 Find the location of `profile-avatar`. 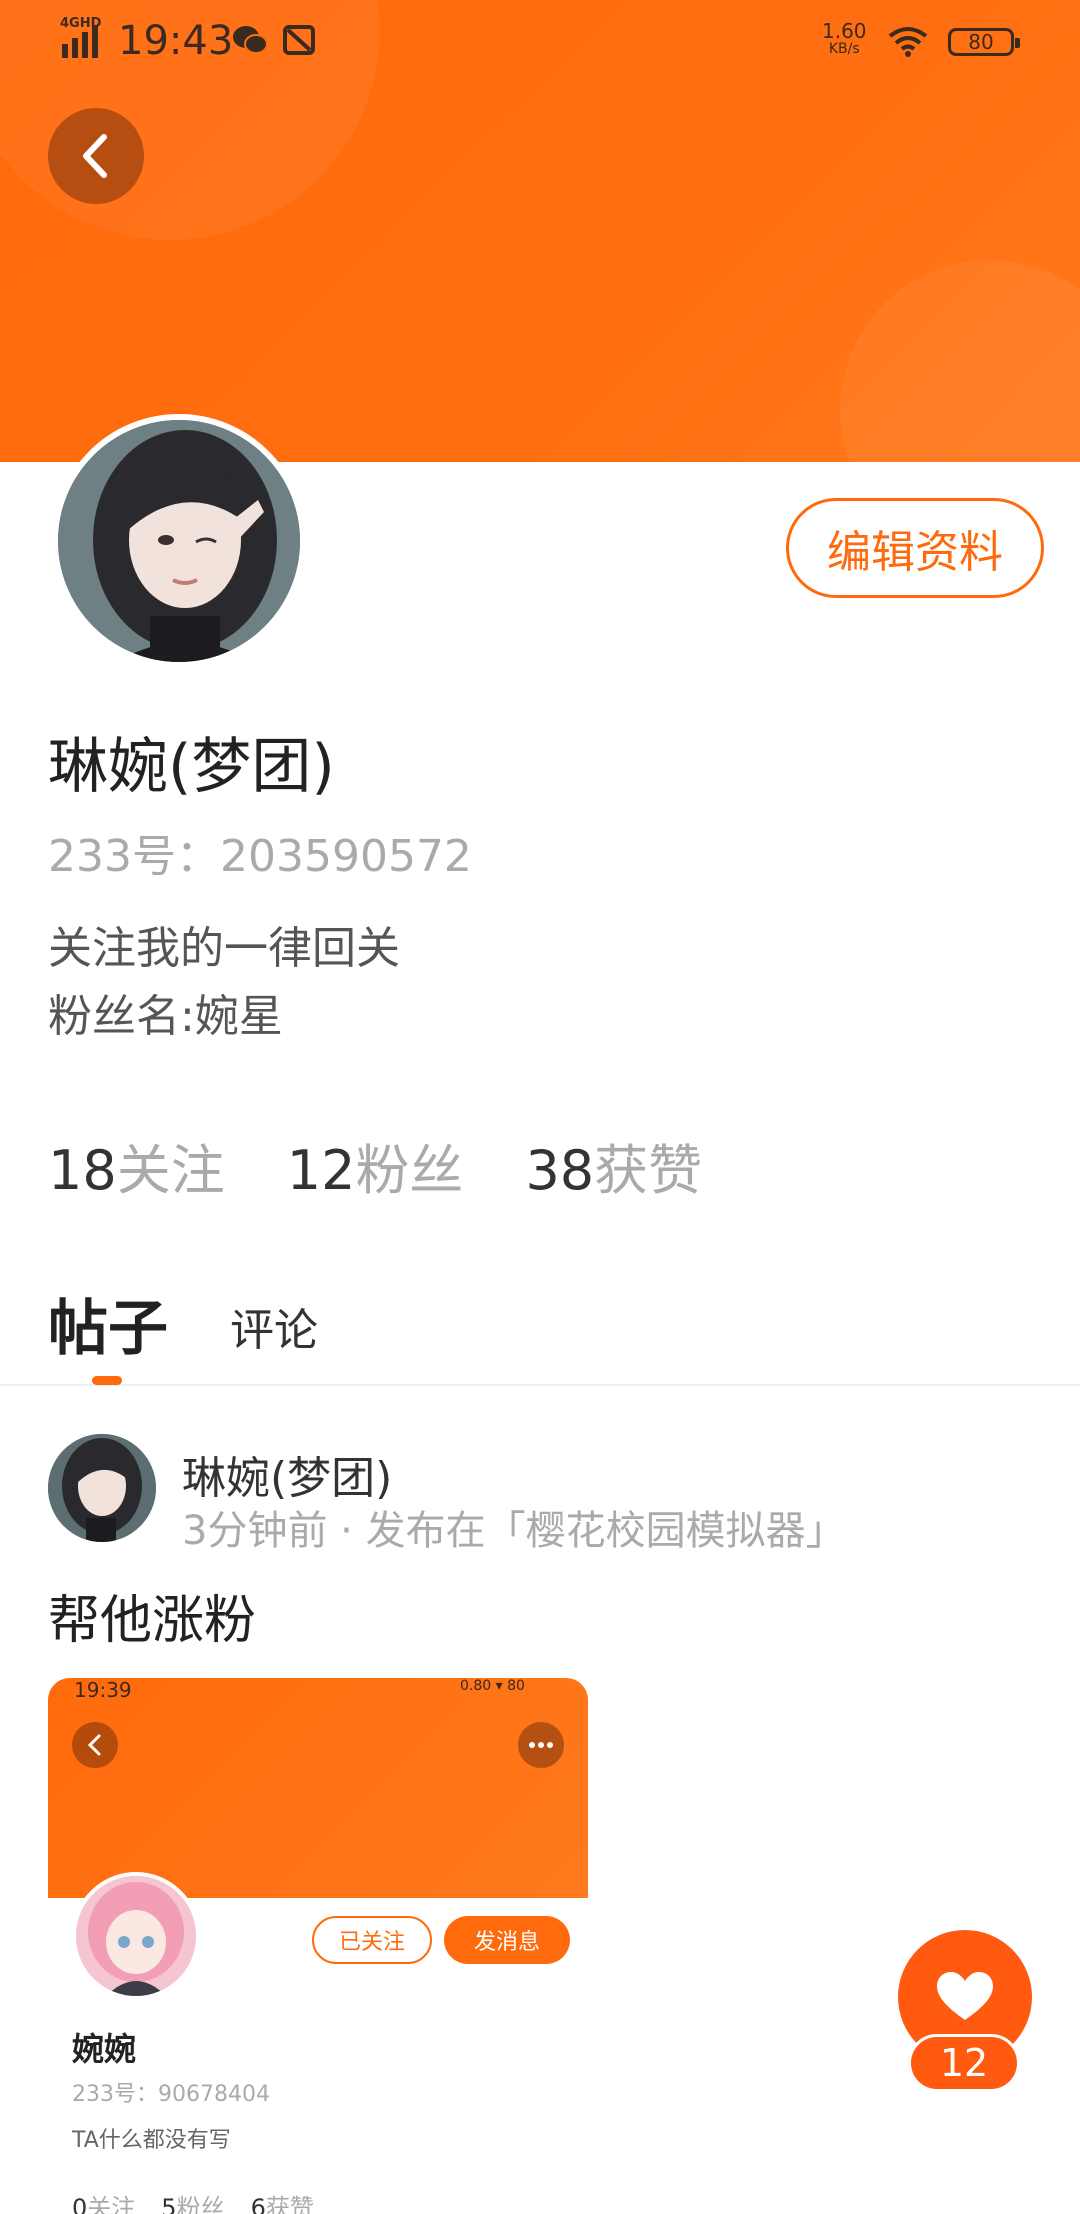

profile-avatar is located at coordinates (179, 541).